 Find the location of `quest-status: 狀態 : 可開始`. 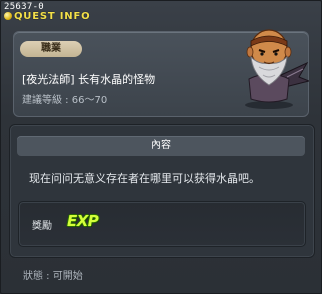

quest-status: 狀態 : 可開始 is located at coordinates (53, 276).